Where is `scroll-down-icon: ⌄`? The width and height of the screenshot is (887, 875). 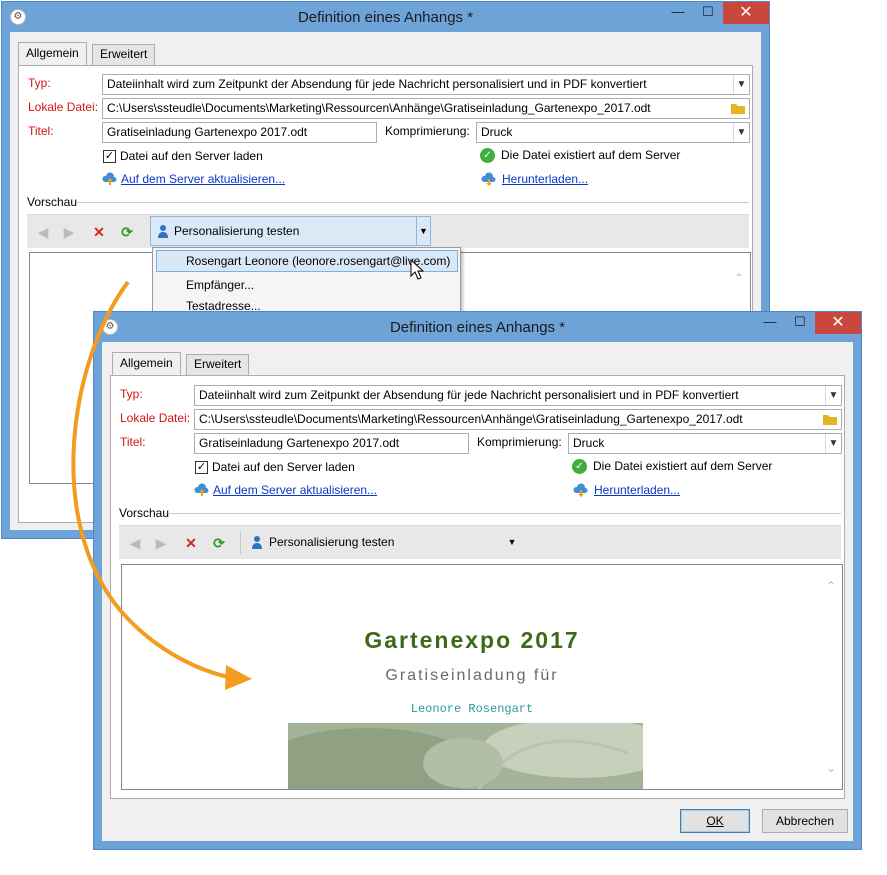 scroll-down-icon: ⌄ is located at coordinates (831, 768).